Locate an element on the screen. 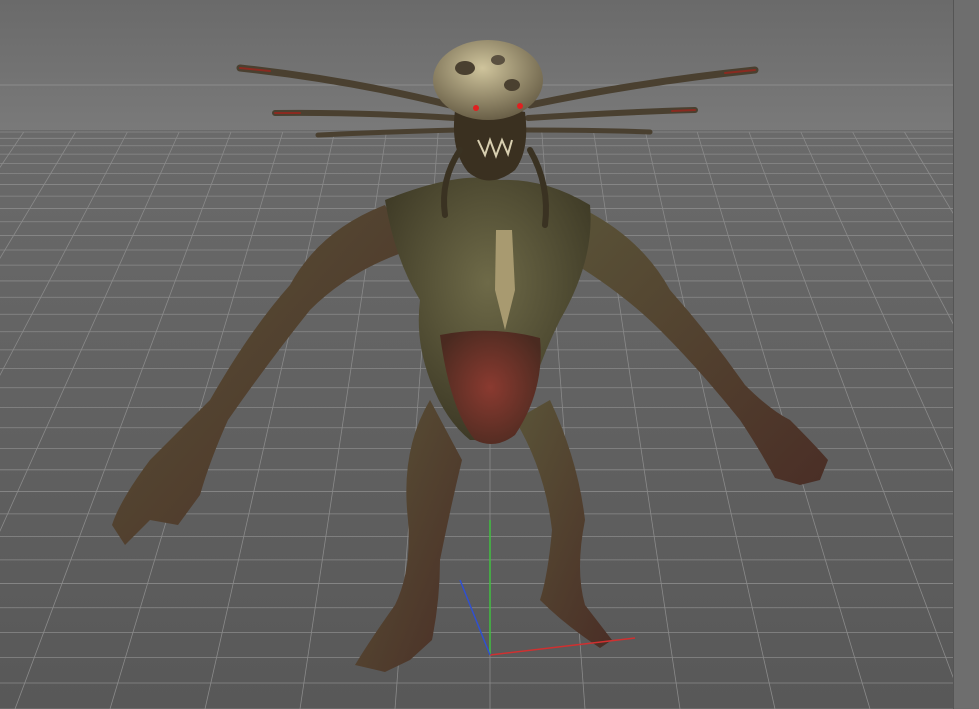 The width and height of the screenshot is (979, 709). skull is located at coordinates (488, 80).